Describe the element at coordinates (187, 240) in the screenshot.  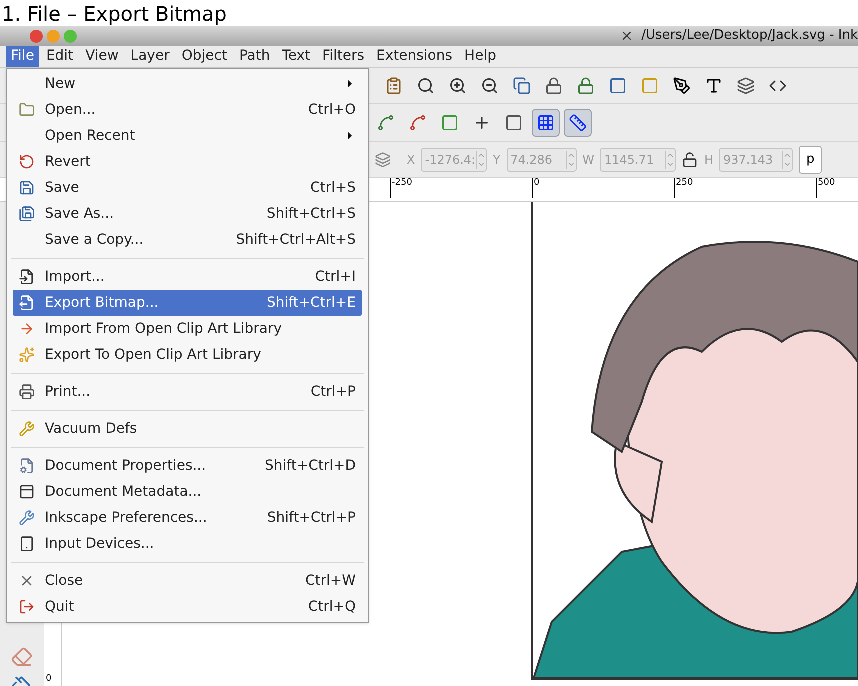
I see `menu-item: Save a Copy... Shift+Ctrl+Alt+S` at that location.